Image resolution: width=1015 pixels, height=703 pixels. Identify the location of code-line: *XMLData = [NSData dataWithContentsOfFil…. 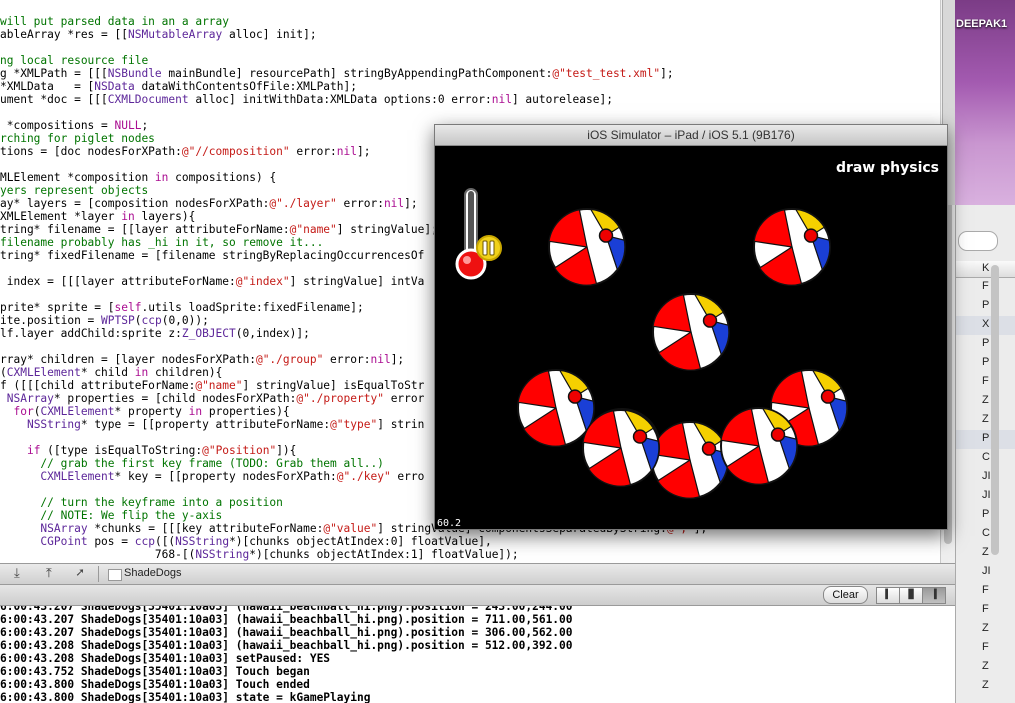
(178, 86).